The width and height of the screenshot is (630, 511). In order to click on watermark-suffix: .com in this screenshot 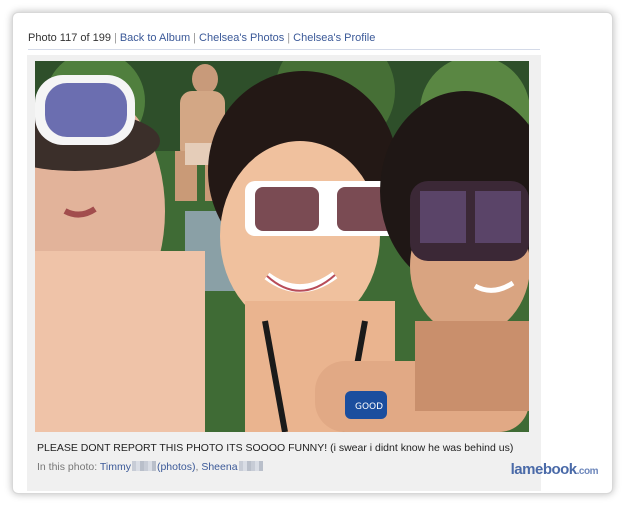, I will do `click(587, 471)`.